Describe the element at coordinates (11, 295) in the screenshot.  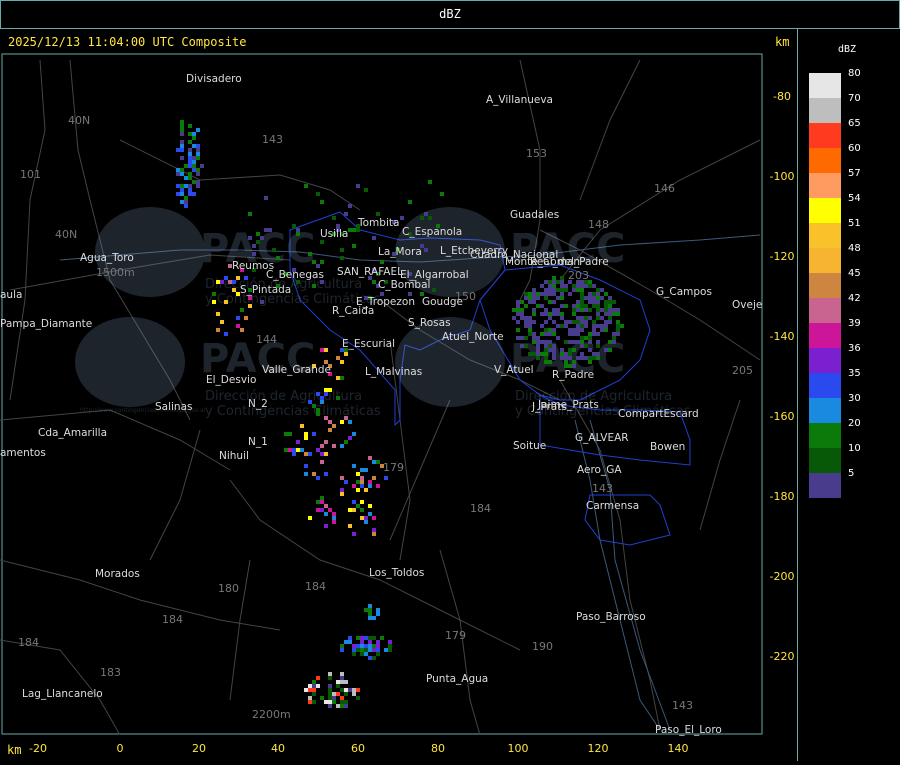
I see `place-label: aula` at that location.